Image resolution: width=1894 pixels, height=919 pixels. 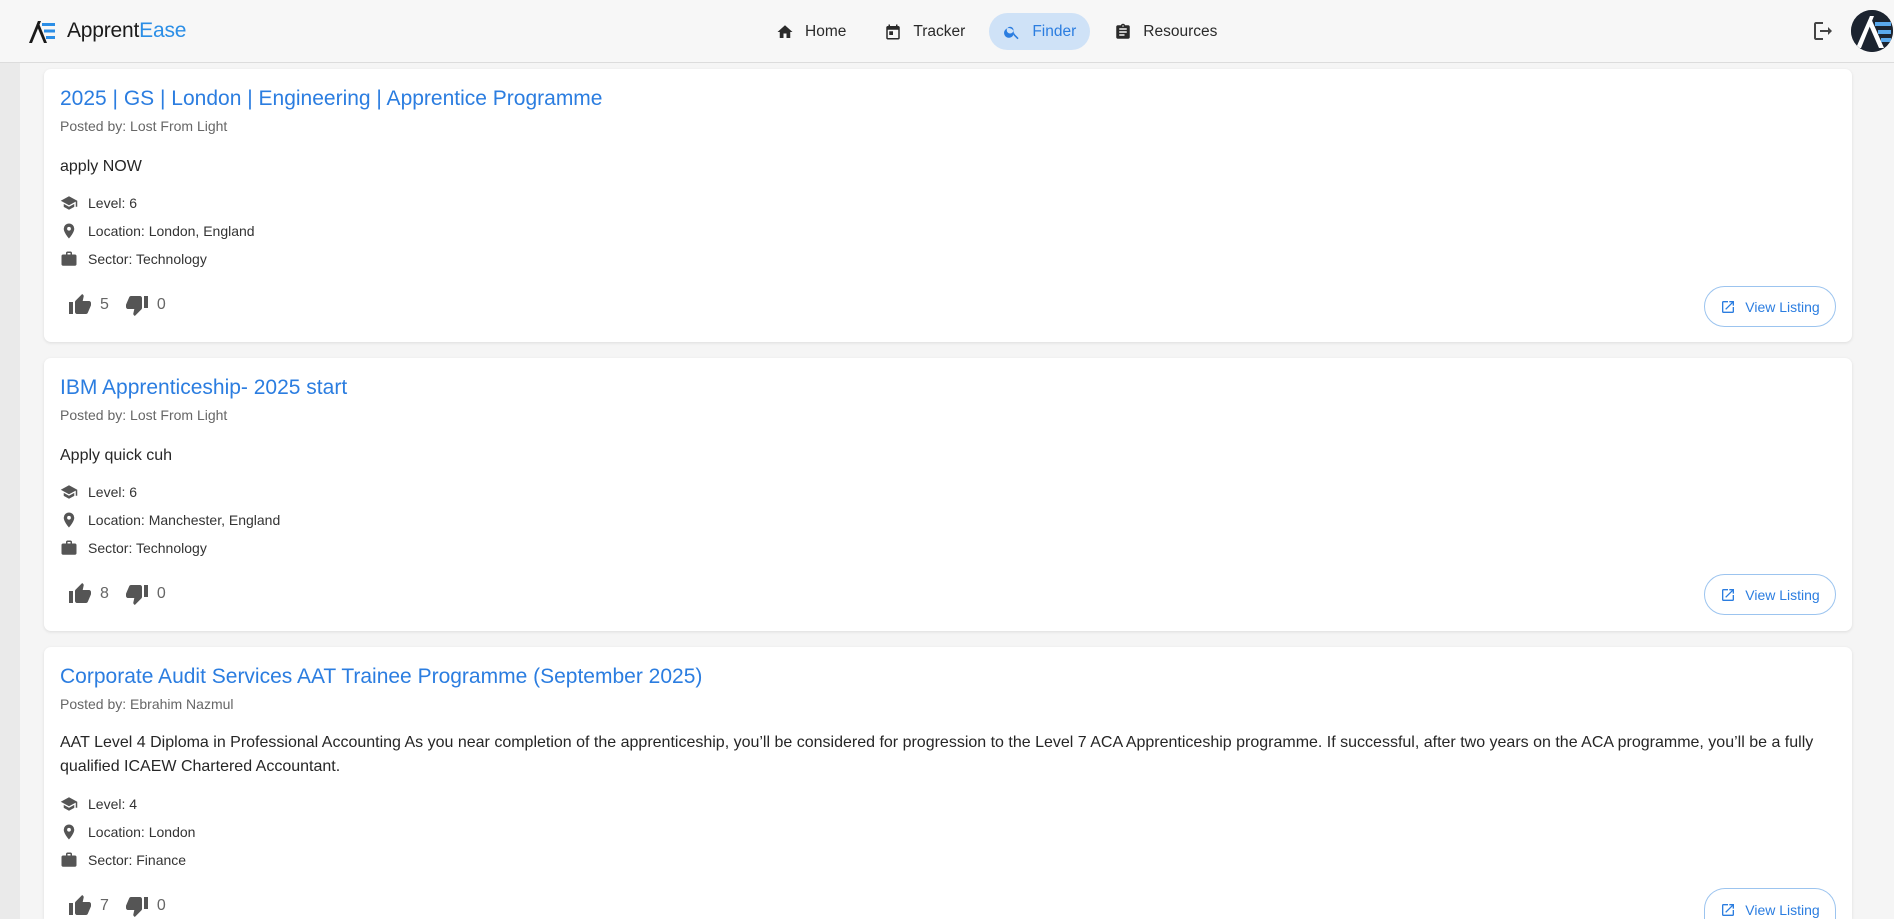 I want to click on listing-level-text: Level: 4, so click(x=113, y=804).